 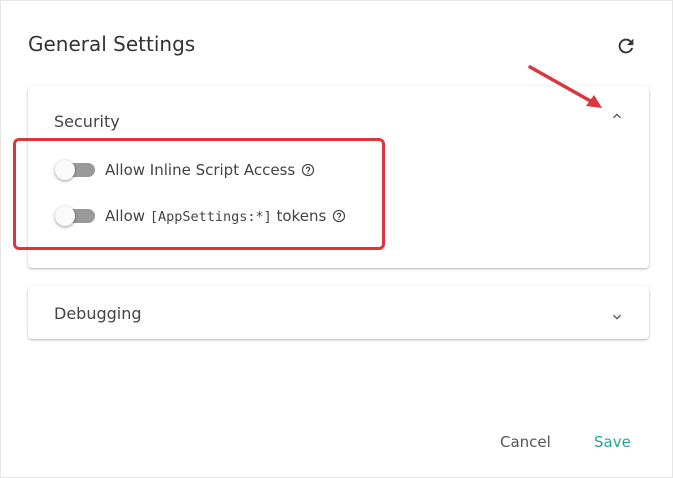 What do you see at coordinates (210, 217) in the screenshot?
I see `appsettings-token-code: [AppSettings:*]` at bounding box center [210, 217].